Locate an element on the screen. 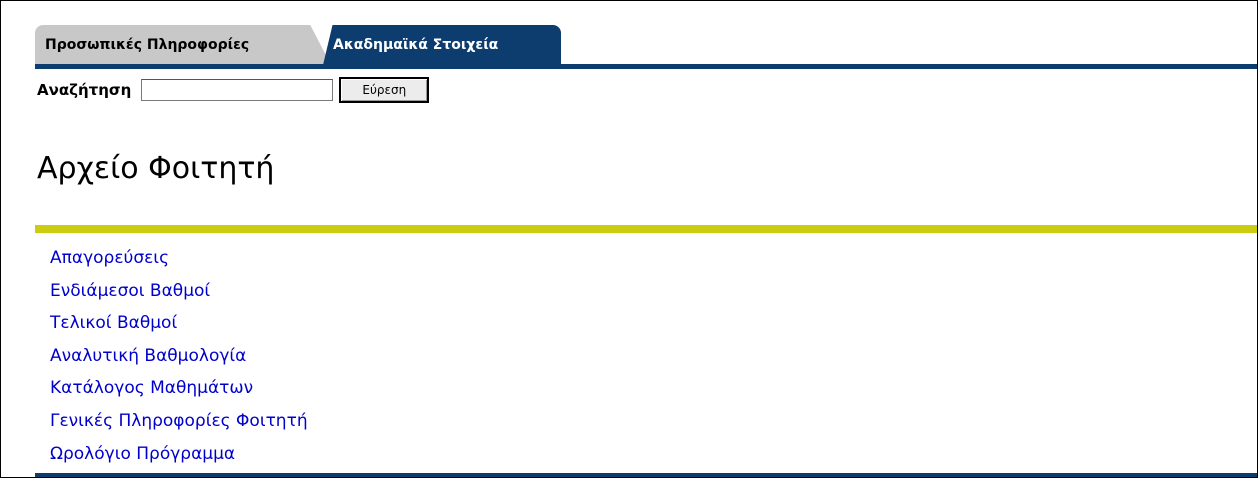 This screenshot has width=1258, height=478. list-item: Ενδιάμεσοι Βαθμοί is located at coordinates (179, 293).